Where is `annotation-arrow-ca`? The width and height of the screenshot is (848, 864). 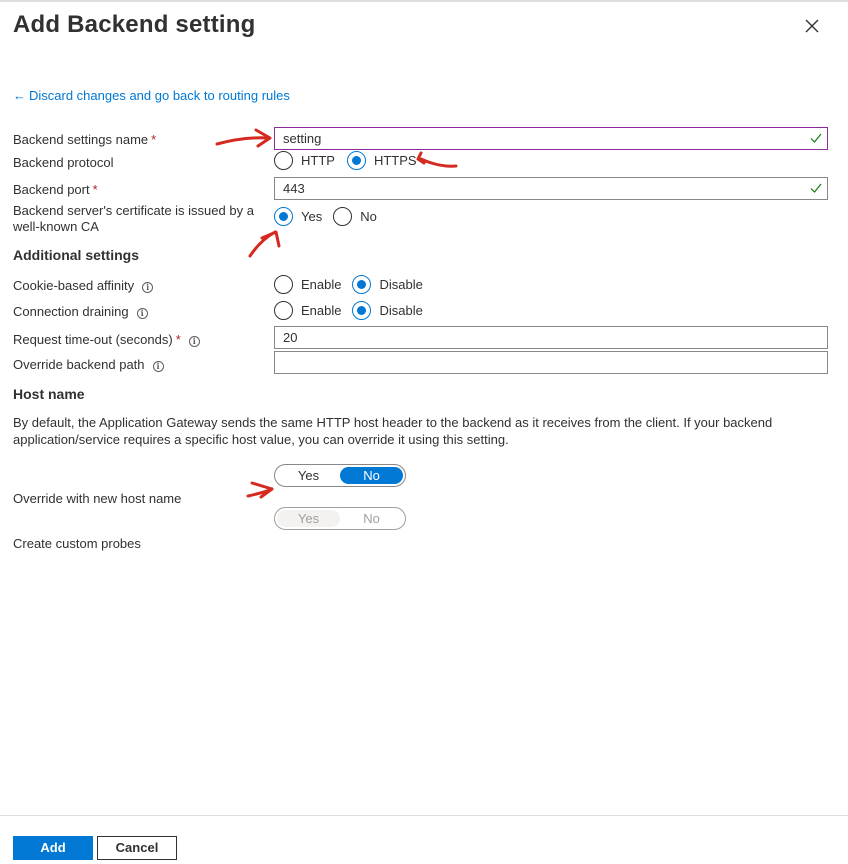 annotation-arrow-ca is located at coordinates (262, 244).